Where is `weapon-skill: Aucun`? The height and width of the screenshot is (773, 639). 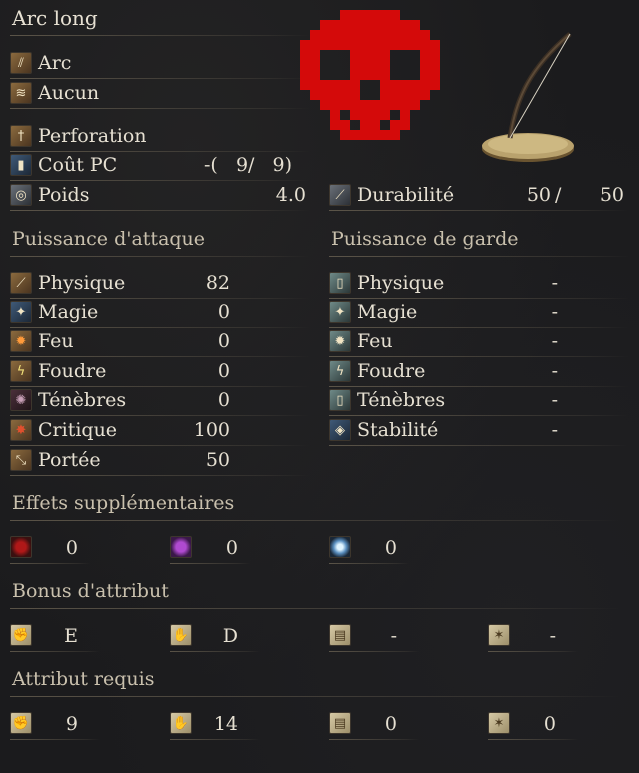
weapon-skill: Aucun is located at coordinates (69, 93).